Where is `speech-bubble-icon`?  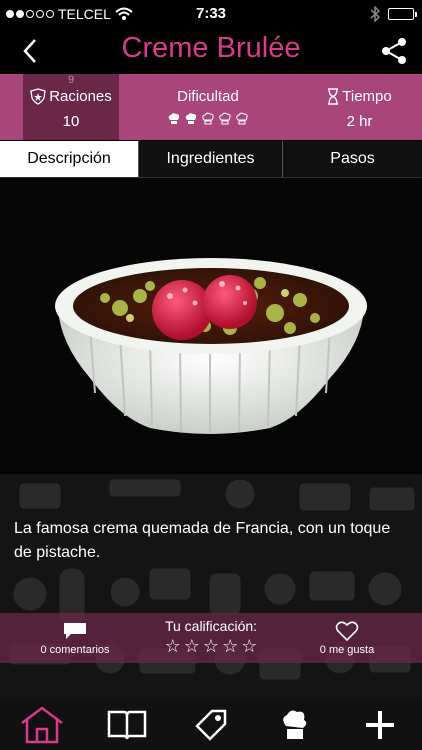
speech-bubble-icon is located at coordinates (75, 631).